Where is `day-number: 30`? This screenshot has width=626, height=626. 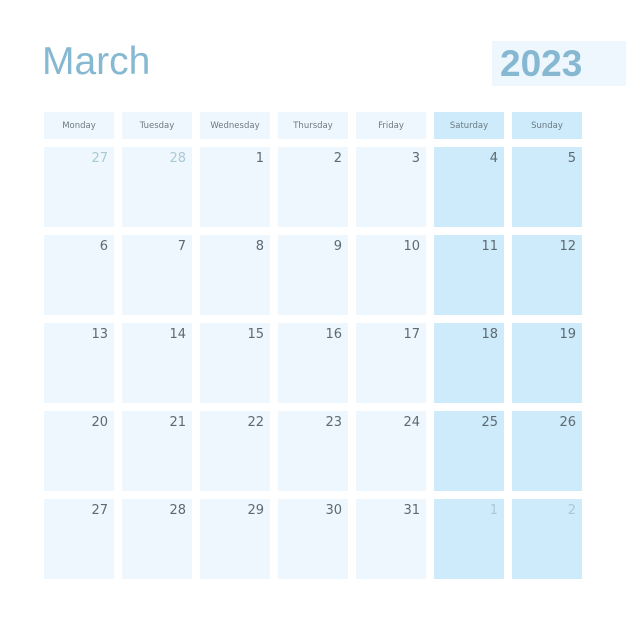
day-number: 30 is located at coordinates (333, 510).